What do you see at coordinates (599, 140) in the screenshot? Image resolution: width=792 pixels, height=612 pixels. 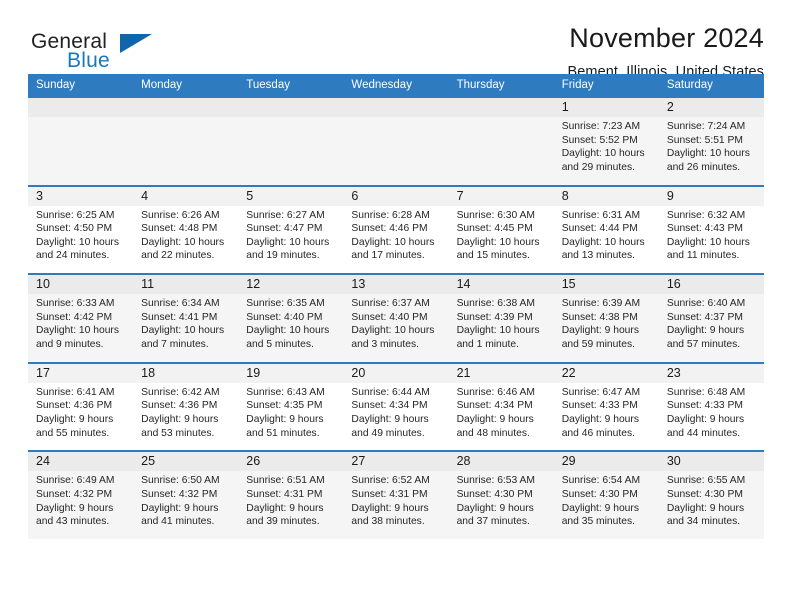 I see `sunset-text: Sunset: 5:52 PM` at bounding box center [599, 140].